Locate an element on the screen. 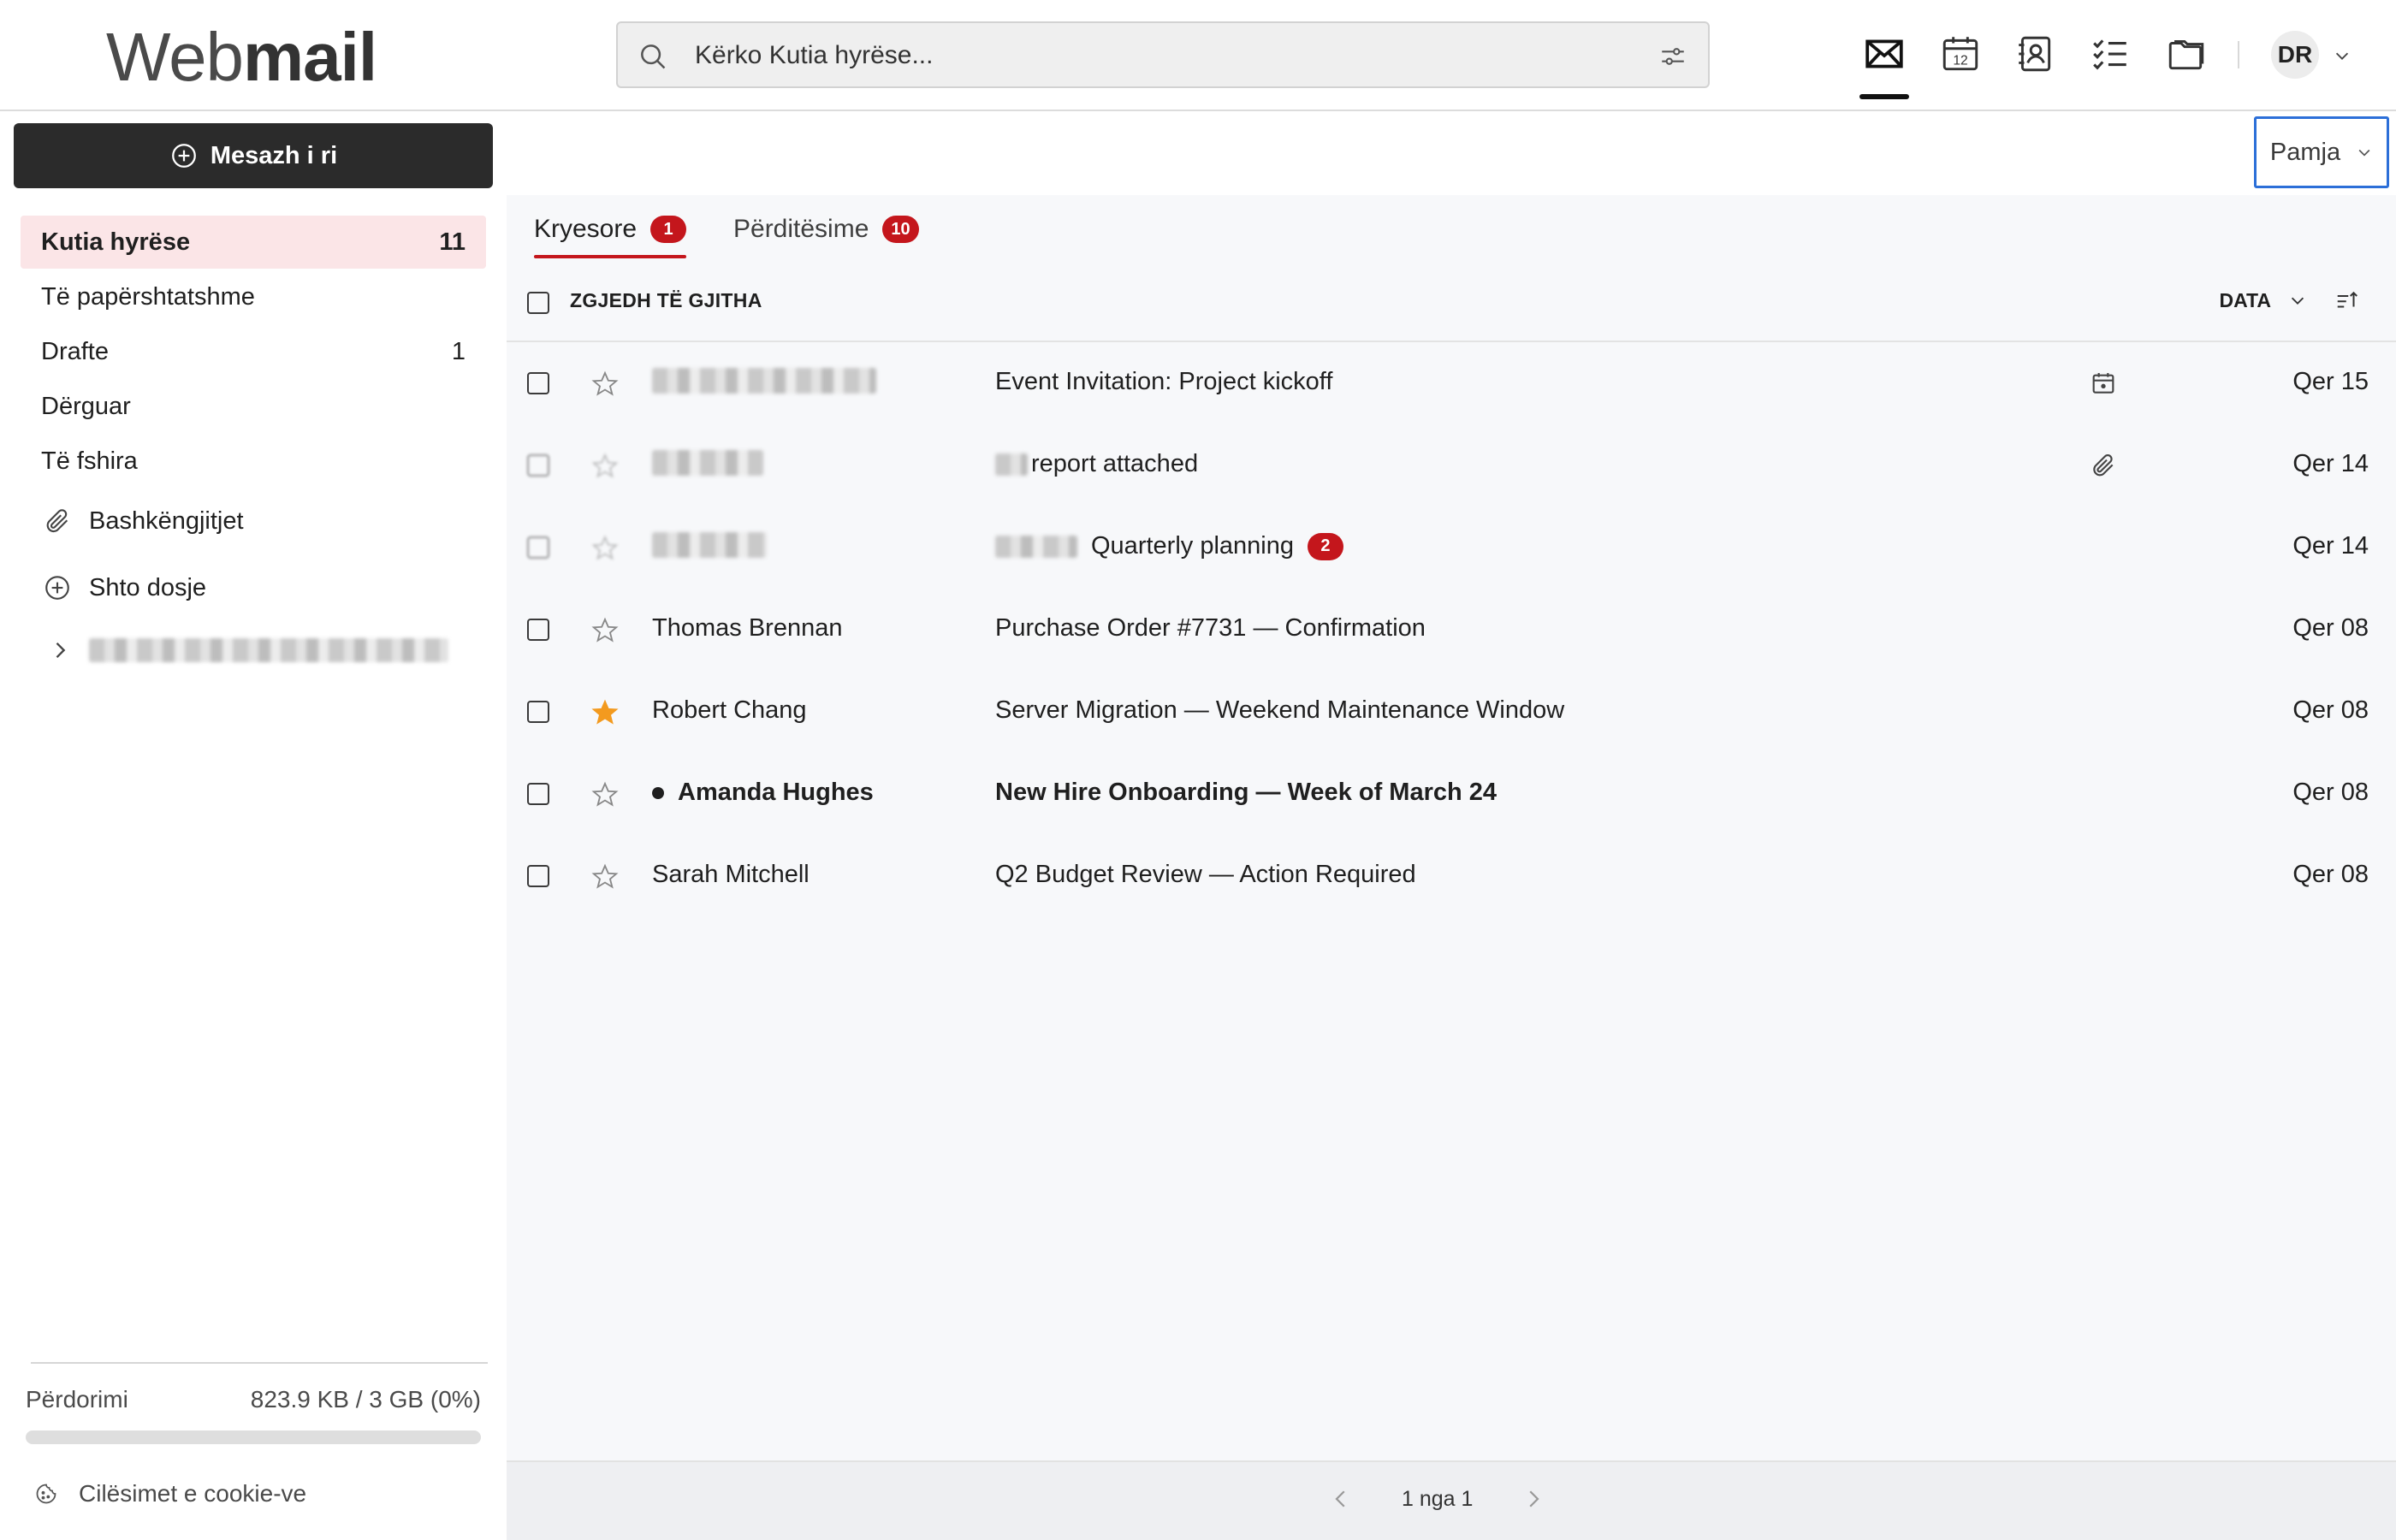 The width and height of the screenshot is (2396, 1540). attachments-link: Bashkëngjitjet is located at coordinates (143, 521).